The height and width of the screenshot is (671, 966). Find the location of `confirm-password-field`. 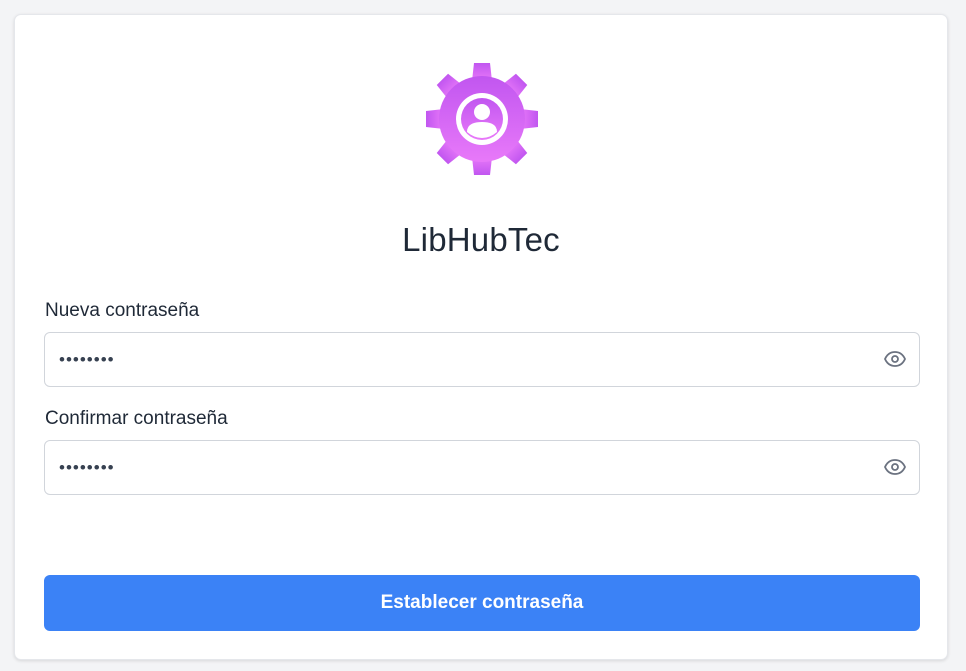

confirm-password-field is located at coordinates (482, 467).